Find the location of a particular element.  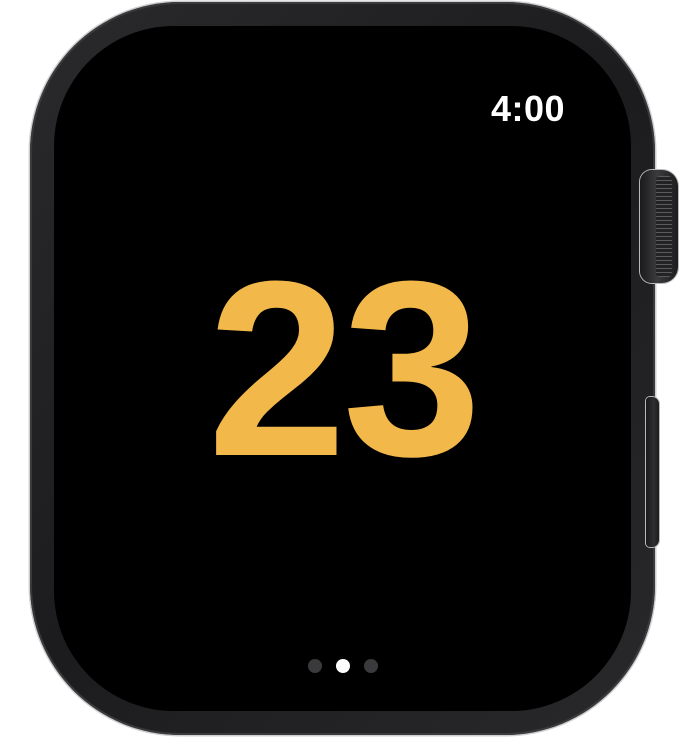

page-dot-2-active is located at coordinates (342, 666).